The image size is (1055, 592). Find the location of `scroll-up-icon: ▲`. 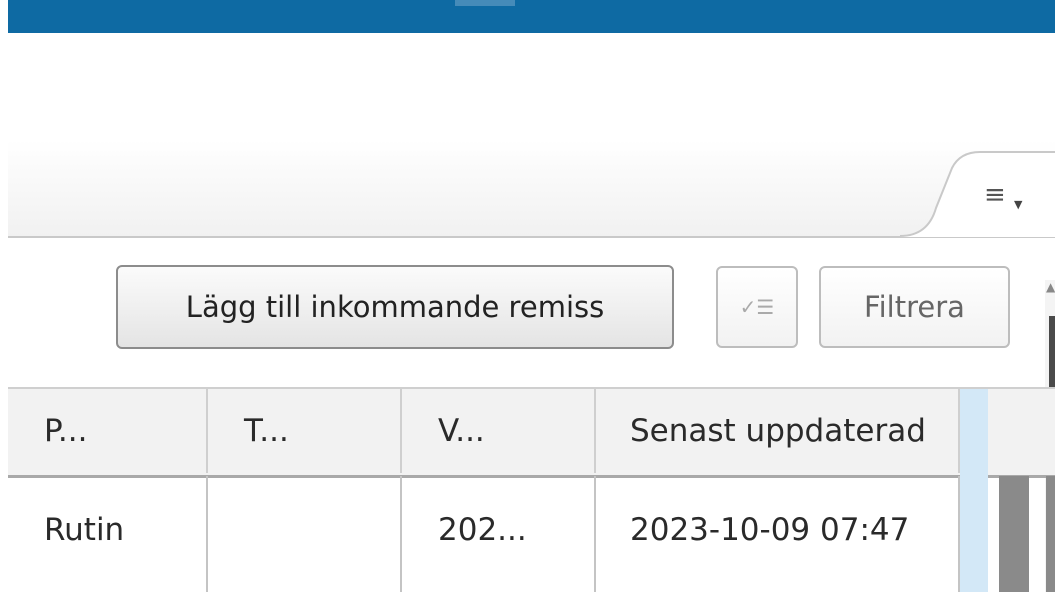

scroll-up-icon: ▲ is located at coordinates (1050, 287).